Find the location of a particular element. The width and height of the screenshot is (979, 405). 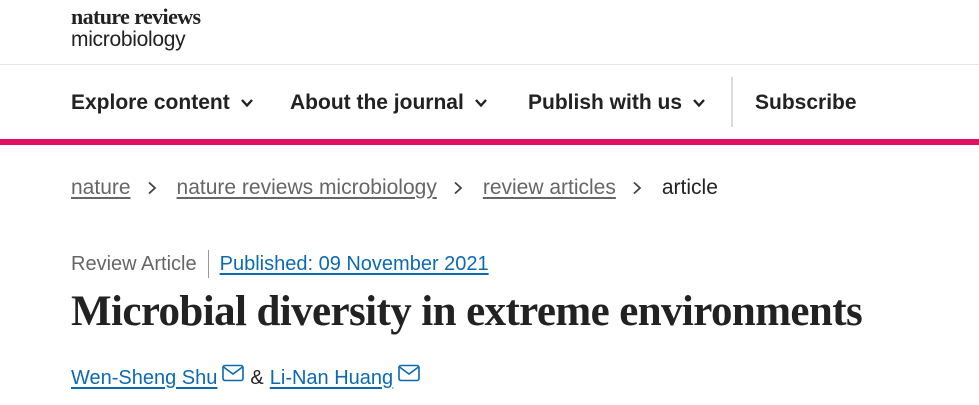

published-date-link: Published: 09 November 2021 is located at coordinates (354, 264).